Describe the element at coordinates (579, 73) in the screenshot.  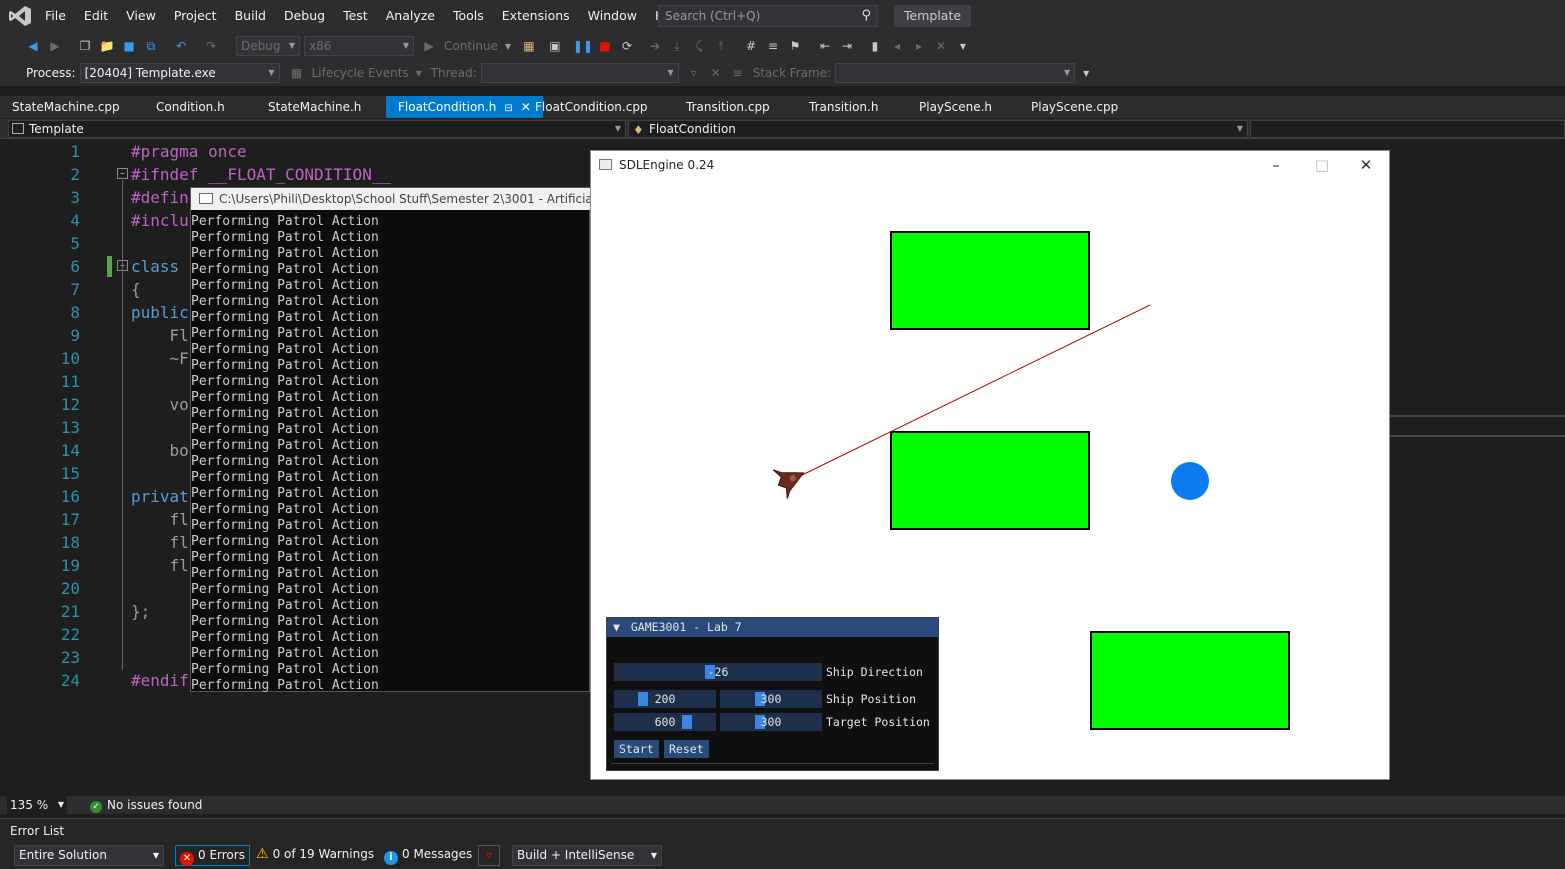
I see `thread-combo: ▼` at that location.